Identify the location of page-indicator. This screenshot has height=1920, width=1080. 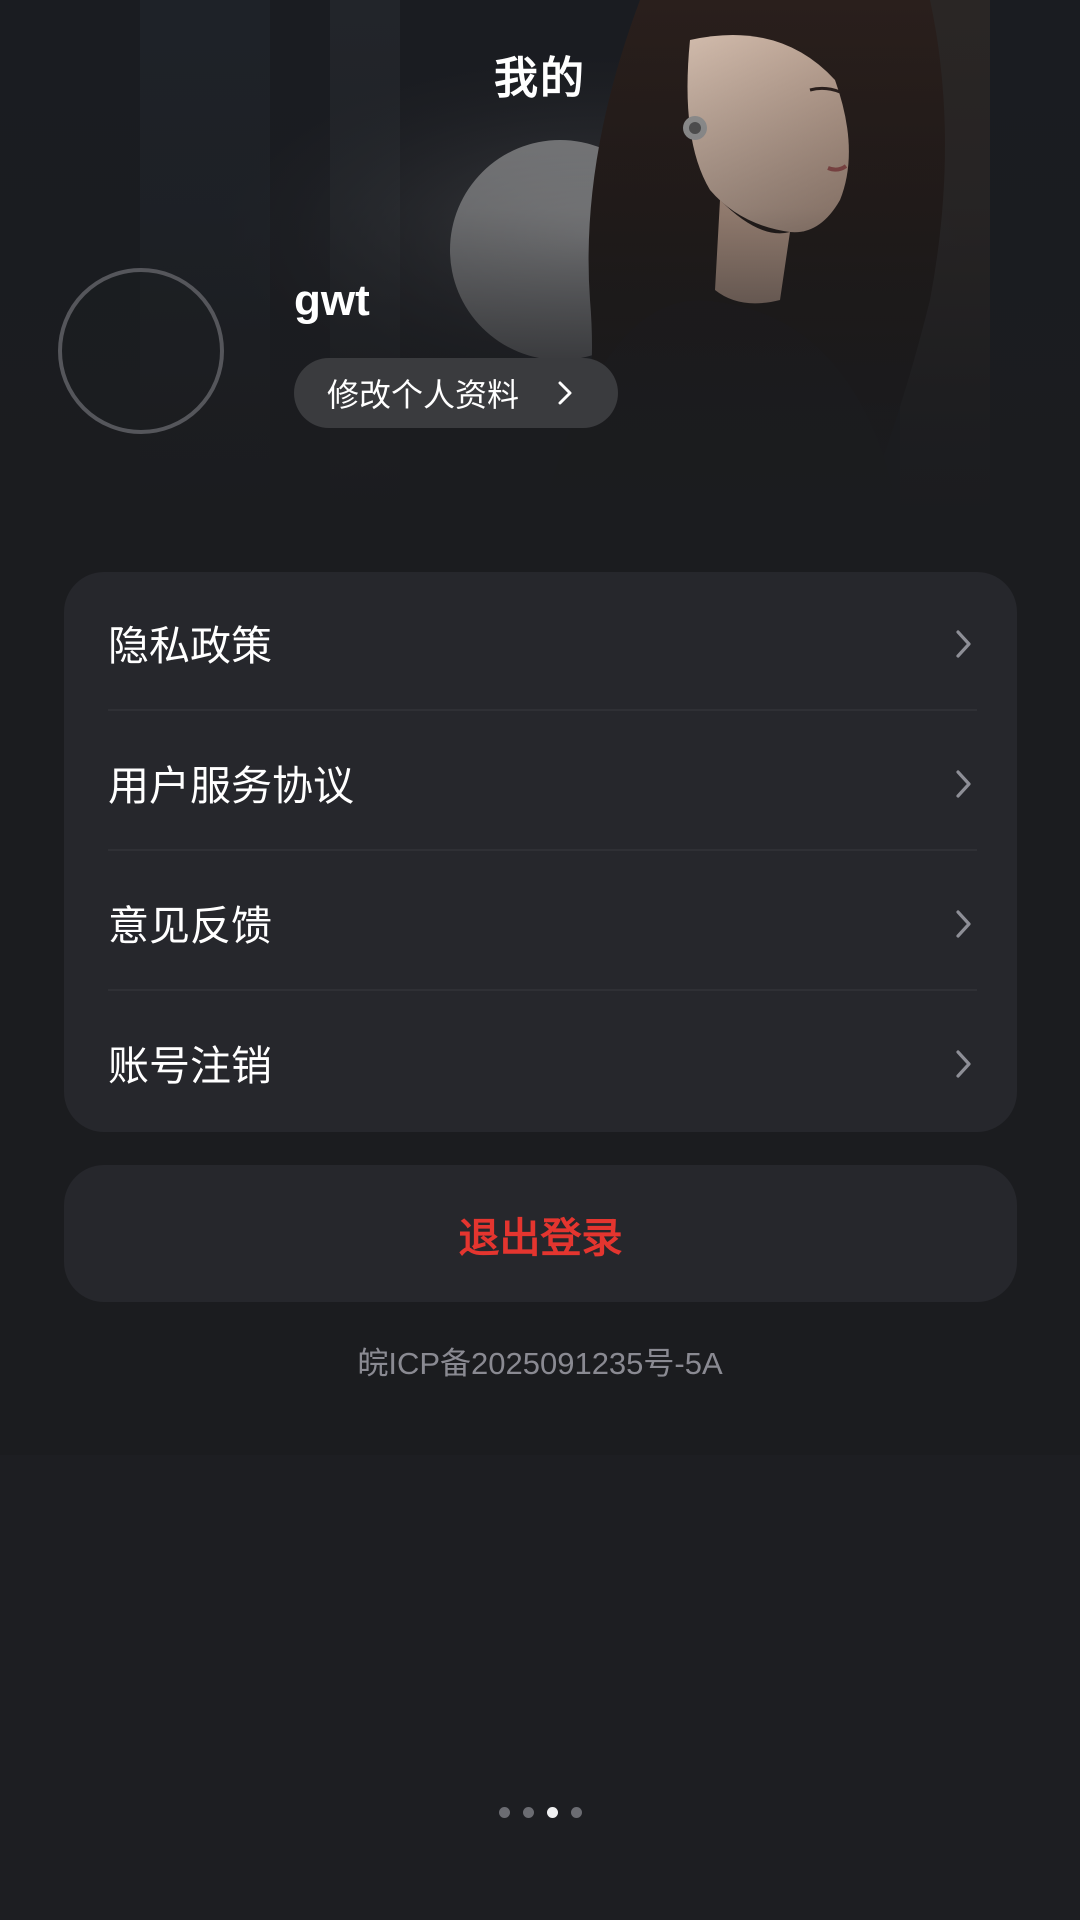
(540, 1812).